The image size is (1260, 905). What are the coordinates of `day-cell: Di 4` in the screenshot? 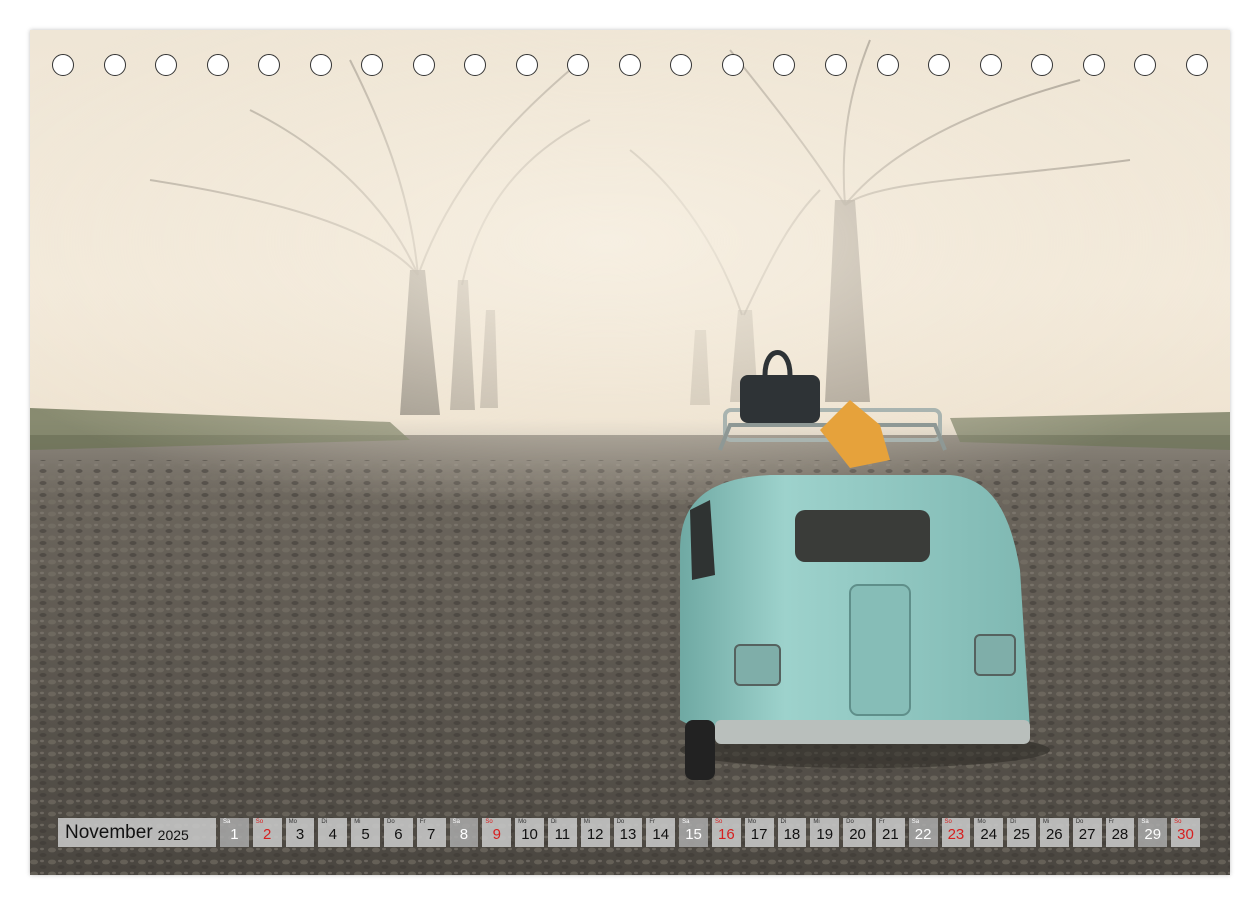 It's located at (333, 832).